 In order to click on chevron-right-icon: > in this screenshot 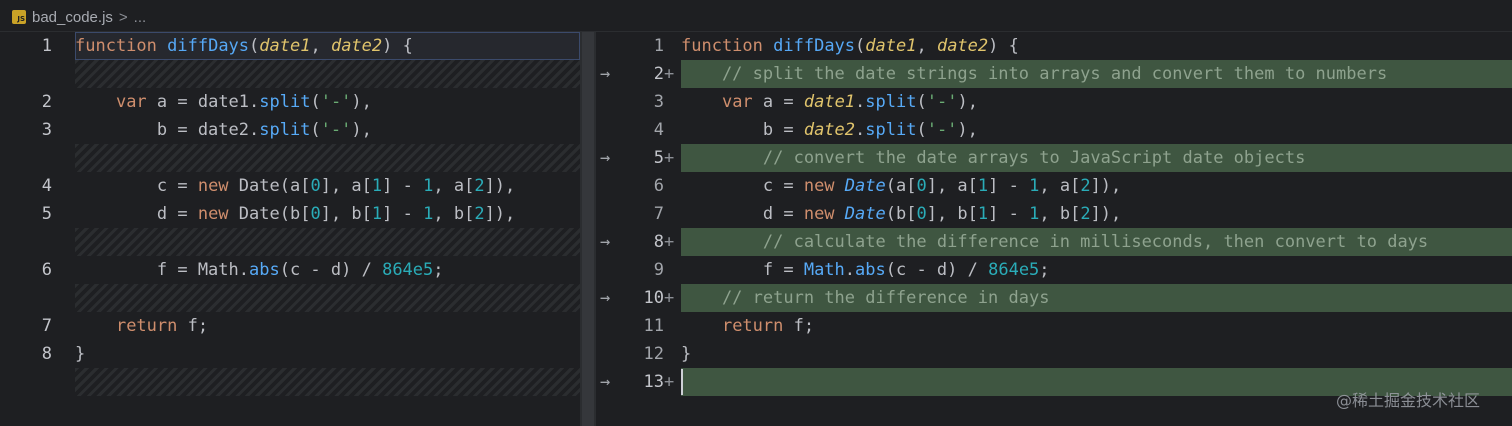, I will do `click(123, 17)`.